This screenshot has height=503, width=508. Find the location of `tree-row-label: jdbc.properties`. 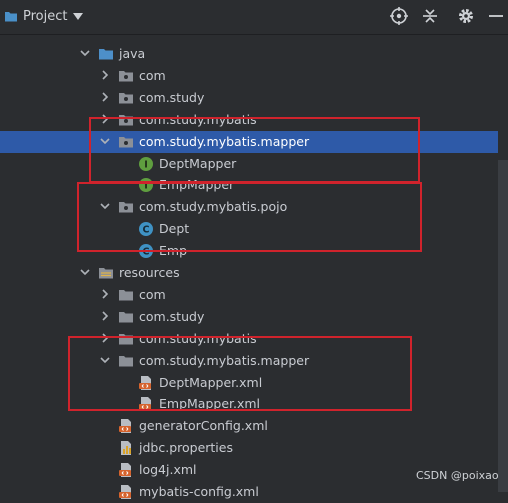

tree-row-label: jdbc.properties is located at coordinates (186, 448).